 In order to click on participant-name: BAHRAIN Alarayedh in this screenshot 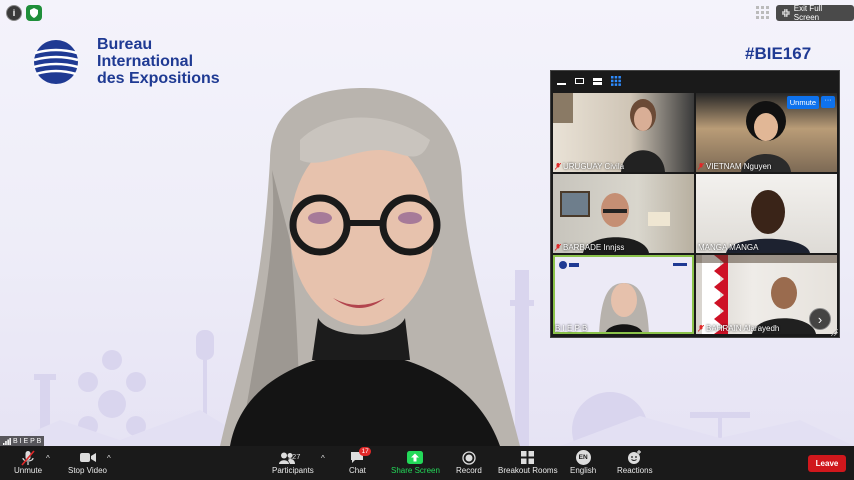, I will do `click(738, 328)`.